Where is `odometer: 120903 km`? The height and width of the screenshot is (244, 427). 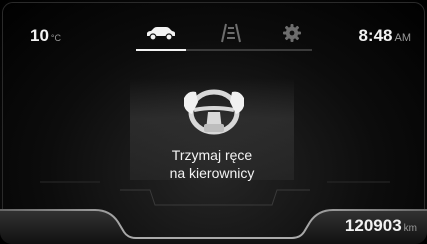
odometer: 120903 km is located at coordinates (381, 226).